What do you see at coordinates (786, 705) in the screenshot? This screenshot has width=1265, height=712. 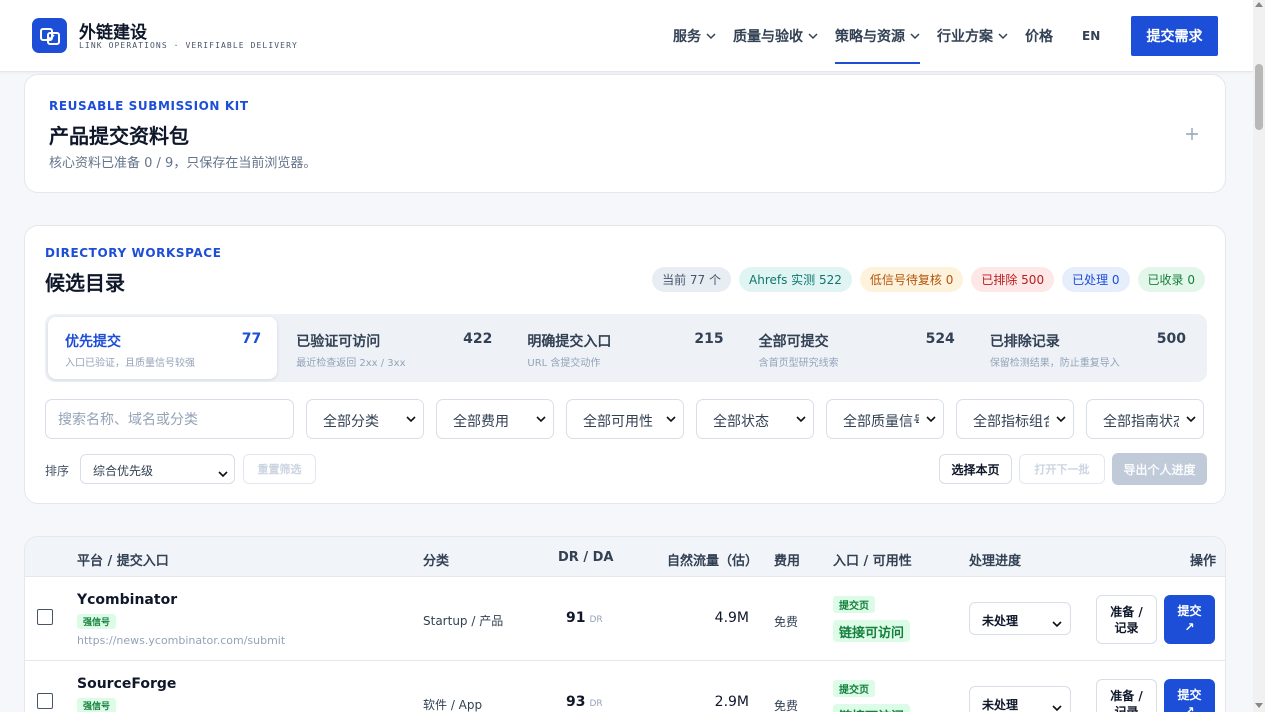 I see `fee-value: 免费` at bounding box center [786, 705].